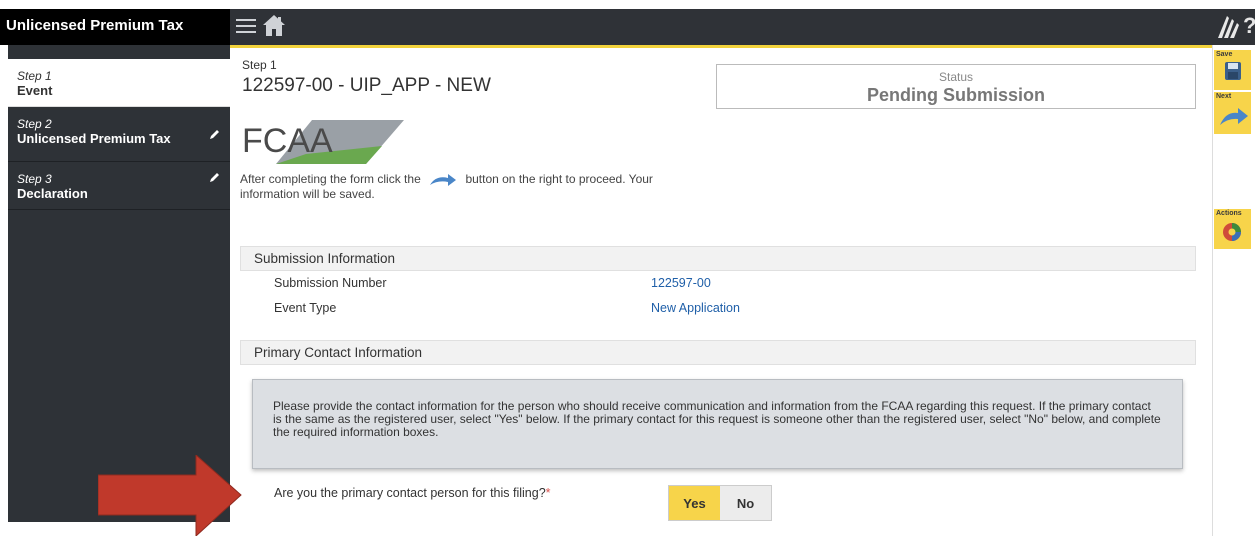  What do you see at coordinates (695, 308) in the screenshot?
I see `event-type-value: New Application` at bounding box center [695, 308].